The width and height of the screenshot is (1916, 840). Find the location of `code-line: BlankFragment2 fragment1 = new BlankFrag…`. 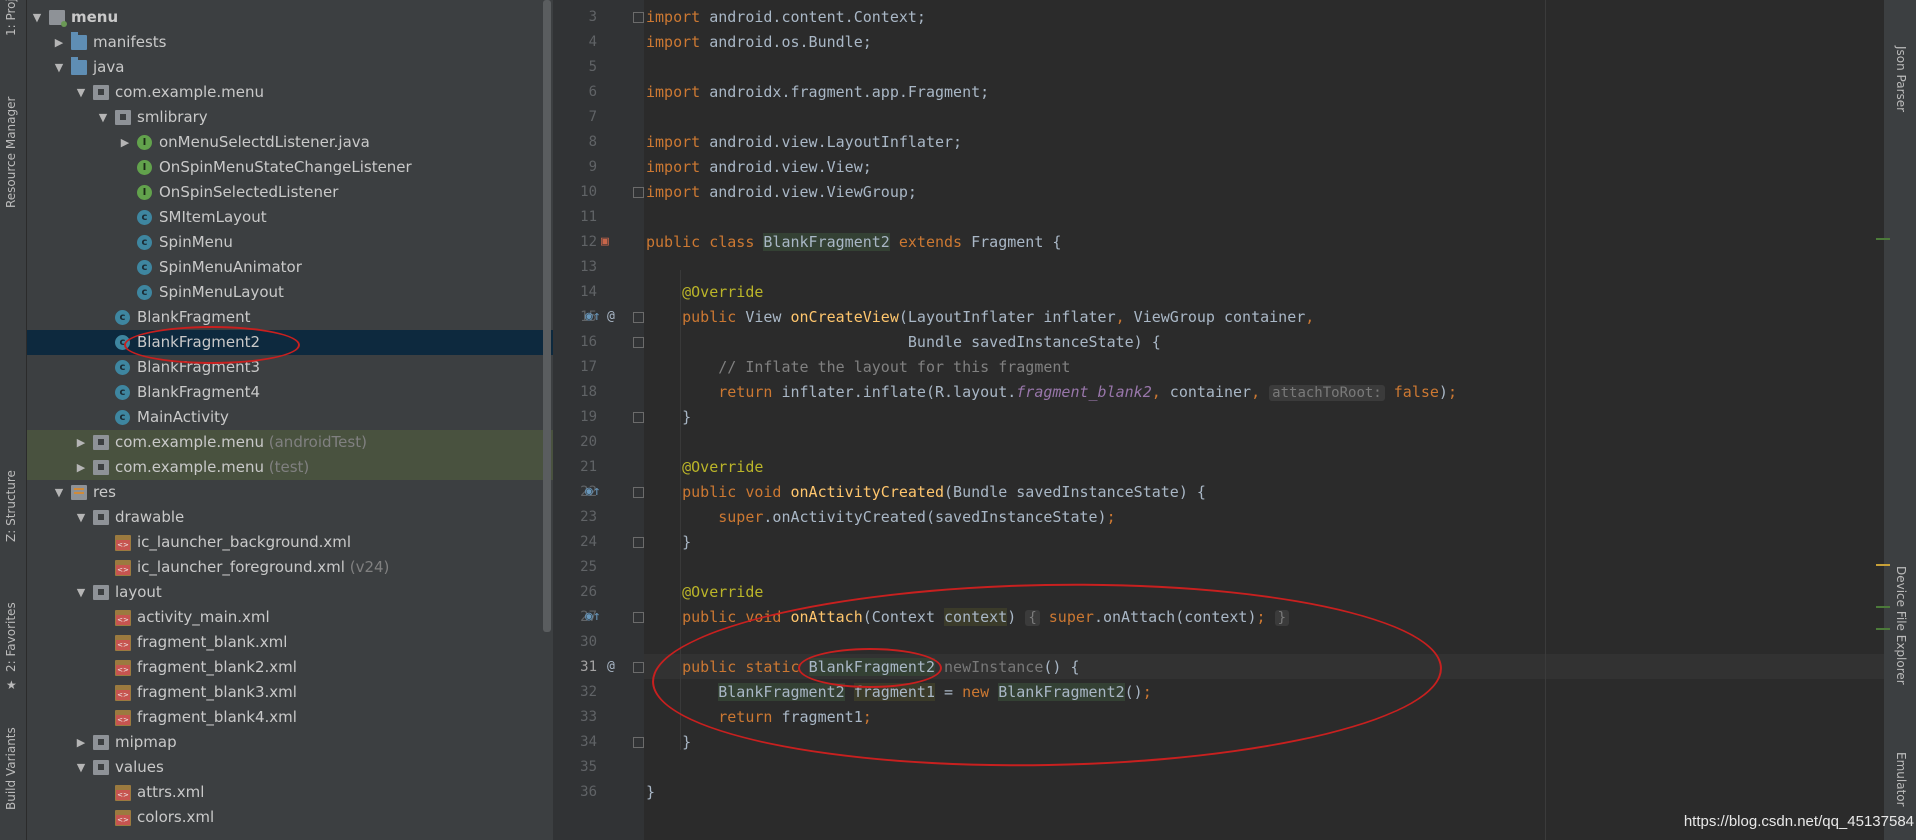

code-line: BlankFragment2 fragment1 = new BlankFrag… is located at coordinates (899, 692).